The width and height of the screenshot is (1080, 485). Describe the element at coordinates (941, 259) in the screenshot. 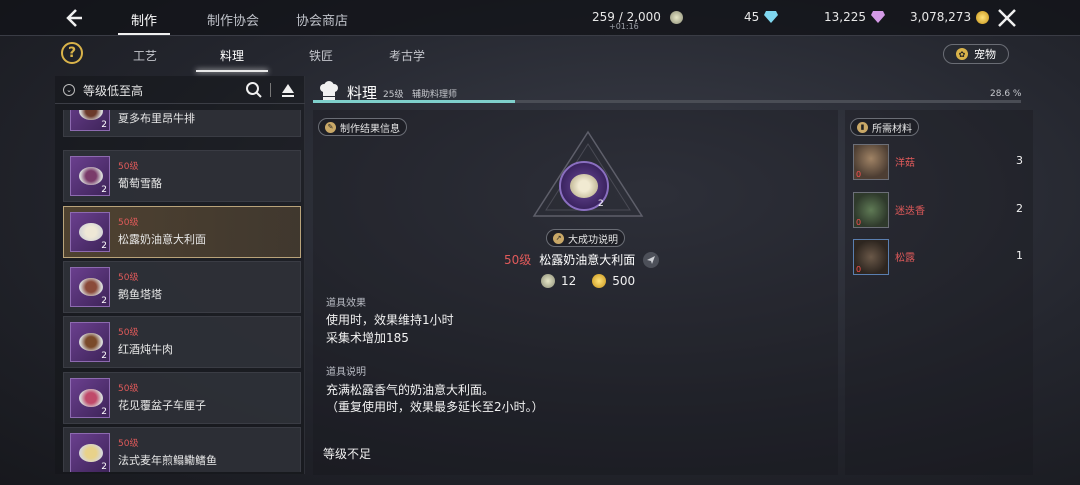

I see `material-row: 0 松露 1` at that location.